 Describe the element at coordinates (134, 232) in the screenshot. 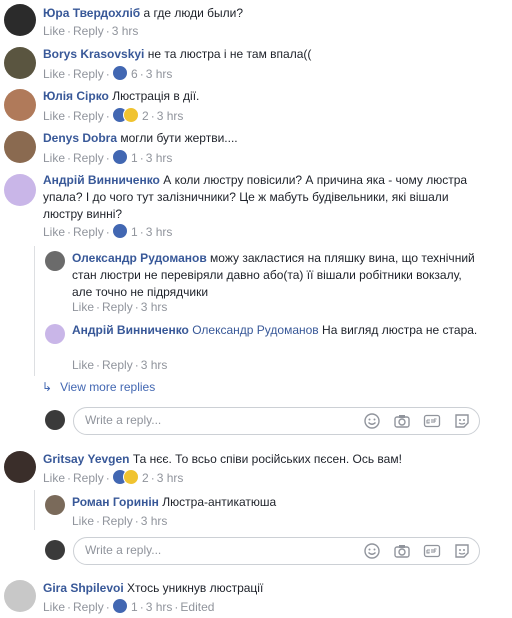

I see `reaction-count: 1` at that location.